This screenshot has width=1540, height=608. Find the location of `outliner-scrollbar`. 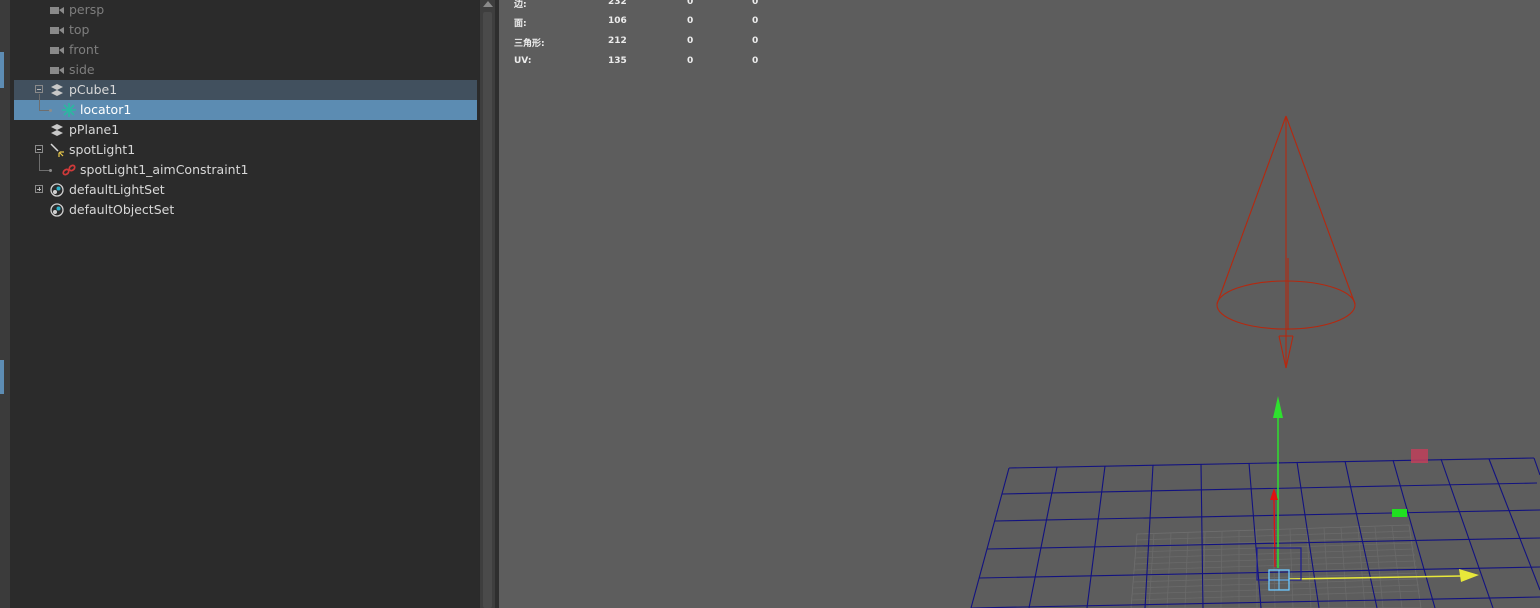

outliner-scrollbar is located at coordinates (487, 304).